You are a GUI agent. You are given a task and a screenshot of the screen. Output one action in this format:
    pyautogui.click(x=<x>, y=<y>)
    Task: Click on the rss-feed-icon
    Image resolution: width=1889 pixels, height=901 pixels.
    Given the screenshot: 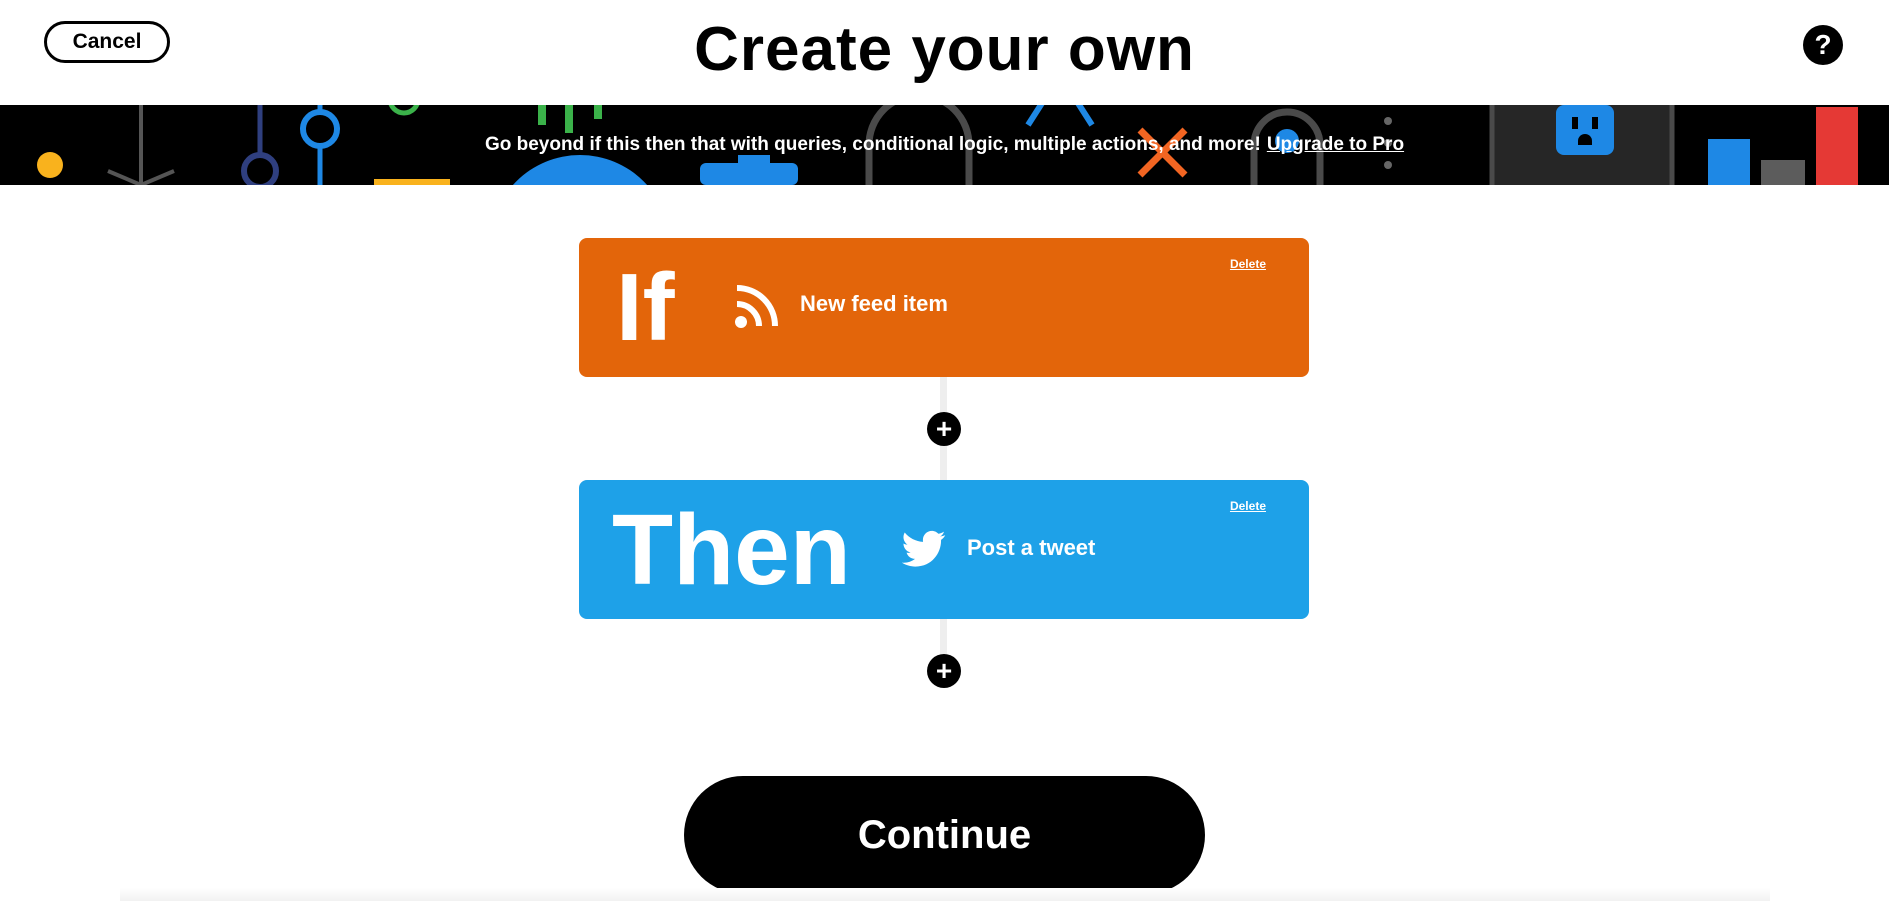 What is the action you would take?
    pyautogui.click(x=756, y=306)
    